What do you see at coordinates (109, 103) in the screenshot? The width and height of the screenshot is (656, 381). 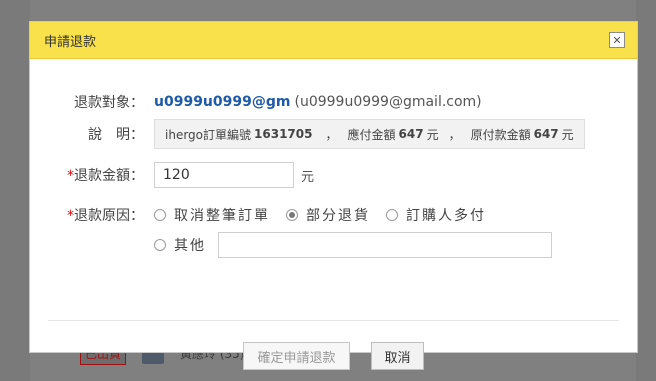 I see `target-label: 退款對象：` at bounding box center [109, 103].